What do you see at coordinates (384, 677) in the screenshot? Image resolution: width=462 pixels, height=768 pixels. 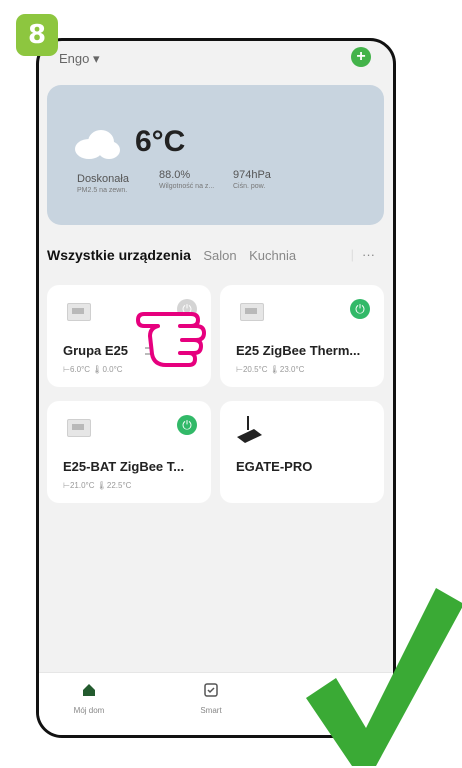 I see `green-checkmark-icon` at bounding box center [384, 677].